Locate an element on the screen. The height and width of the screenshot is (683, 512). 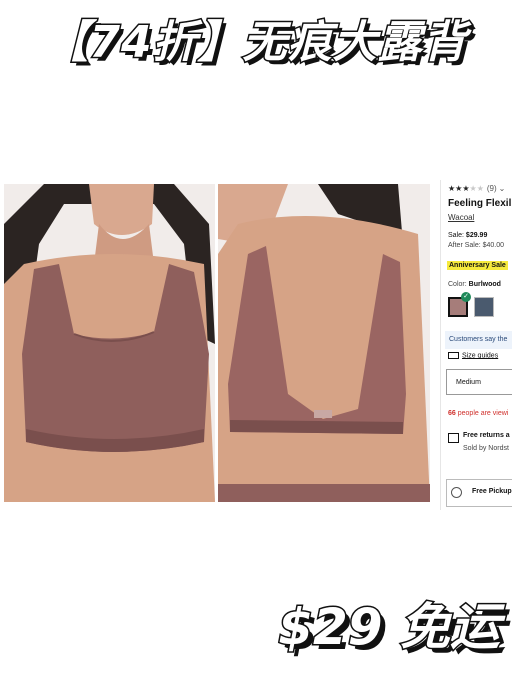
viewing-count: 66 is located at coordinates (452, 413).